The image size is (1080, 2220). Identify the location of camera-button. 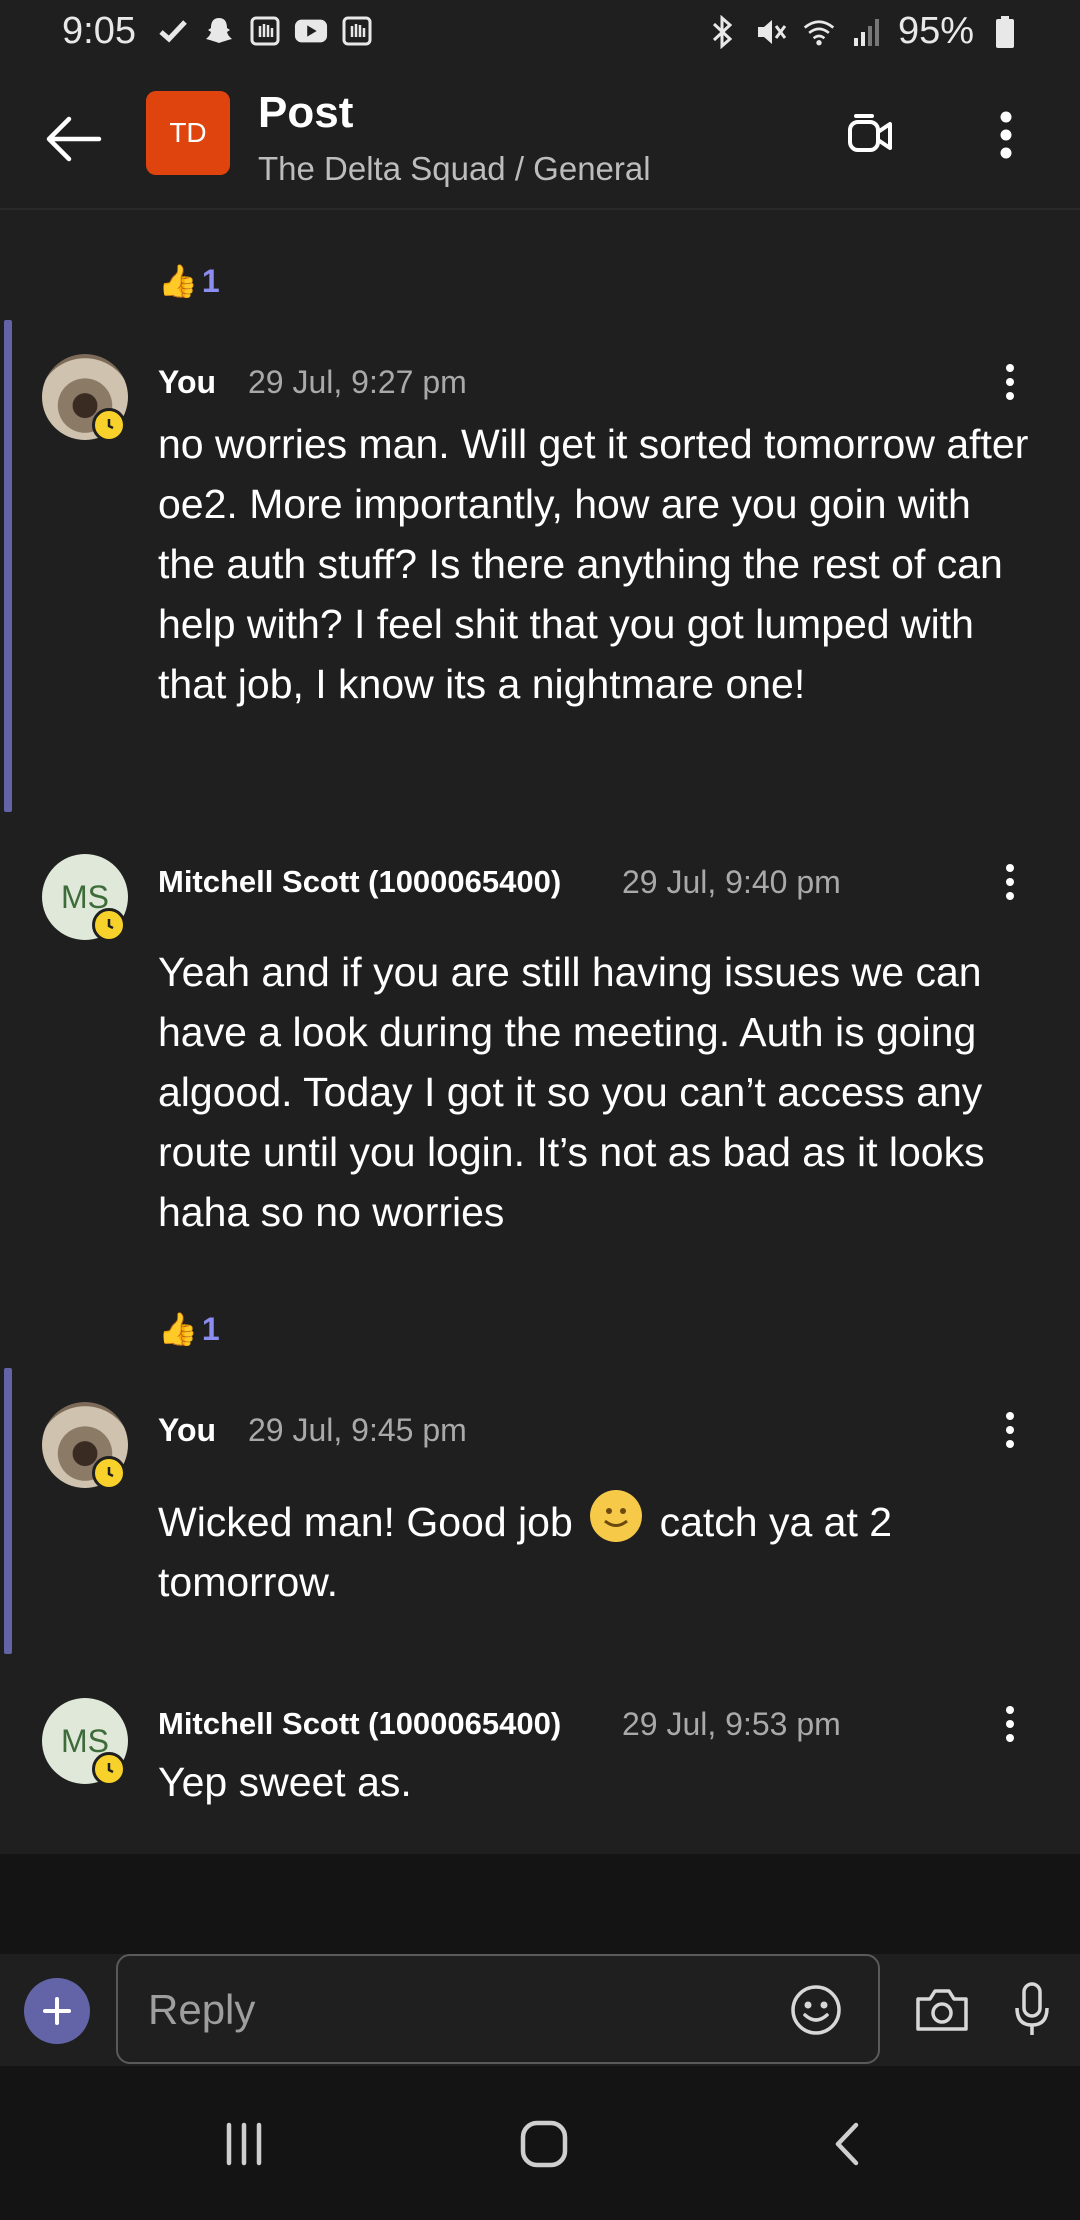
(942, 2010).